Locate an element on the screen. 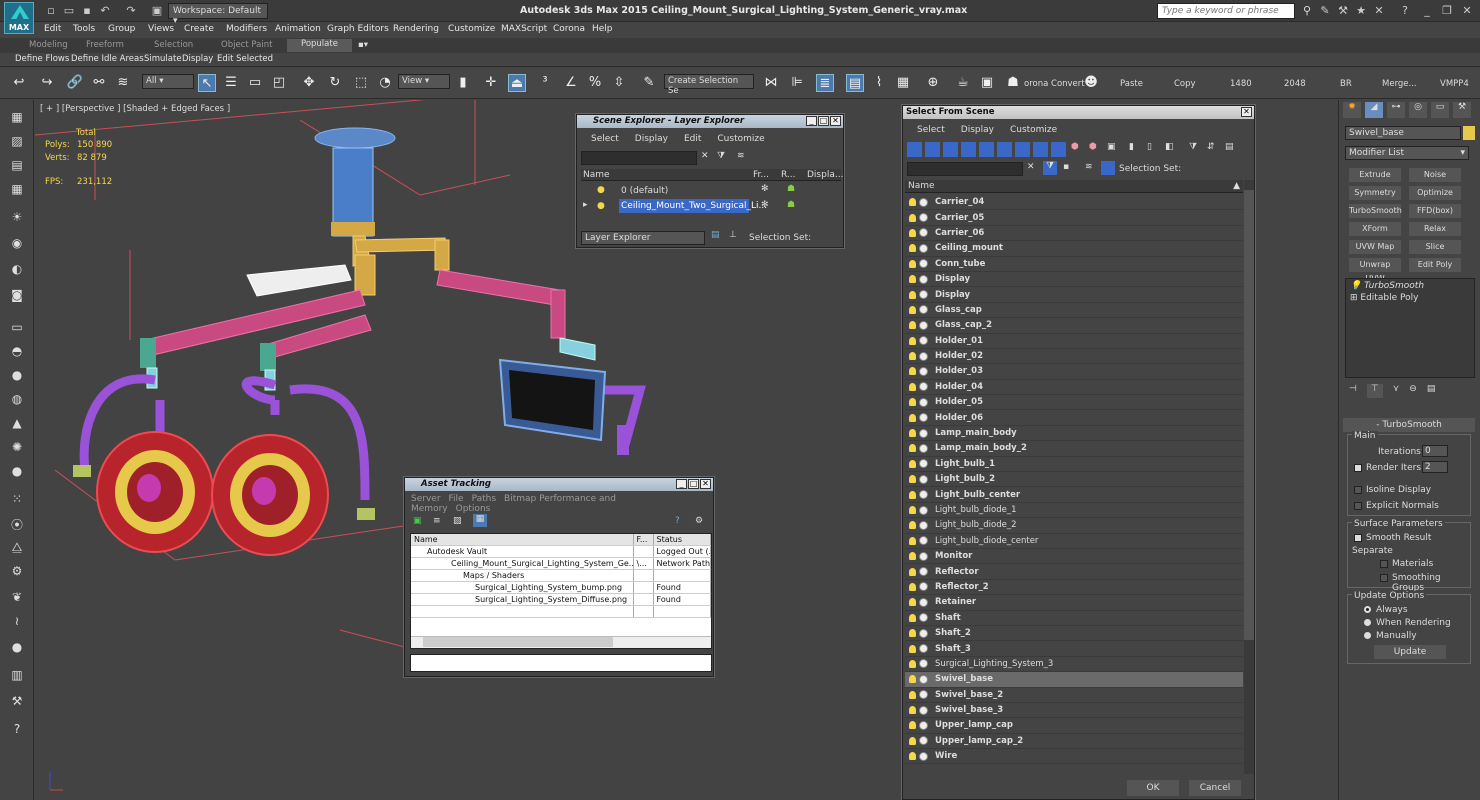 This screenshot has width=1480, height=800. menu-graph-editors: Graph Editors is located at coordinates (358, 29).